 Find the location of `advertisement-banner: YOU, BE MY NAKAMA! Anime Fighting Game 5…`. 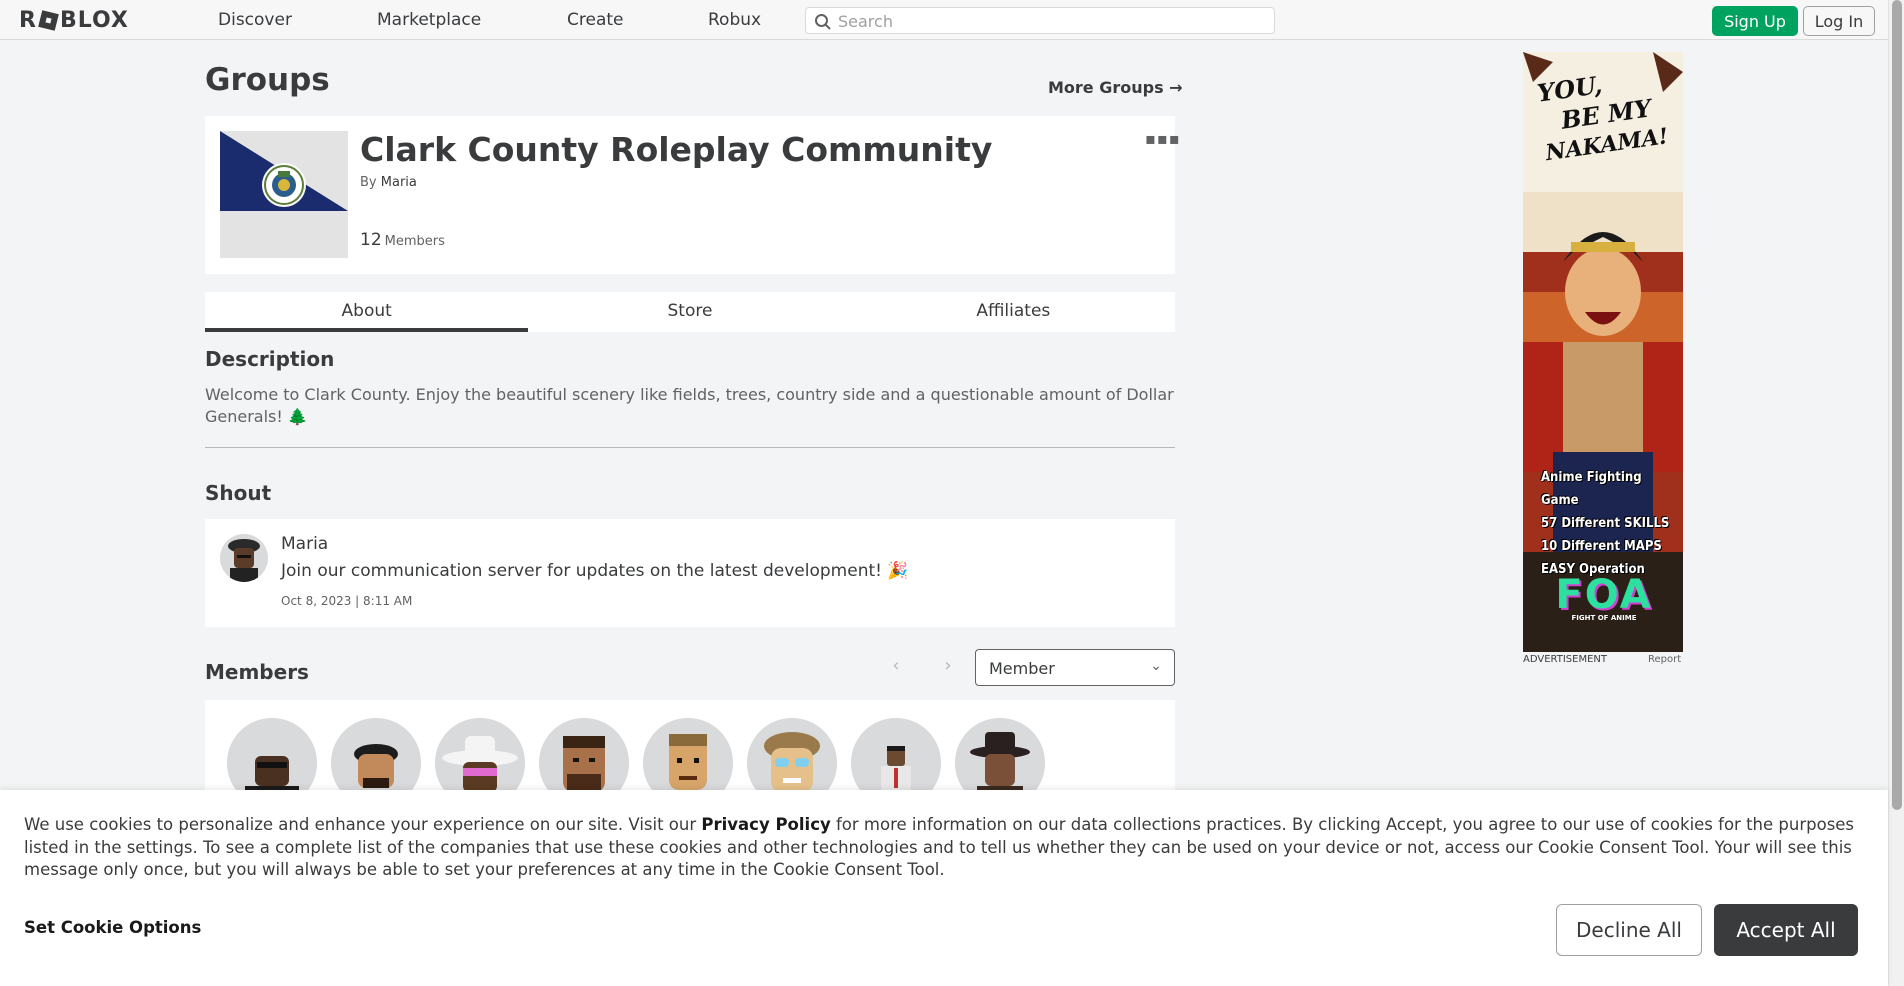

advertisement-banner: YOU, BE MY NAKAMA! Anime Fighting Game 5… is located at coordinates (1603, 352).